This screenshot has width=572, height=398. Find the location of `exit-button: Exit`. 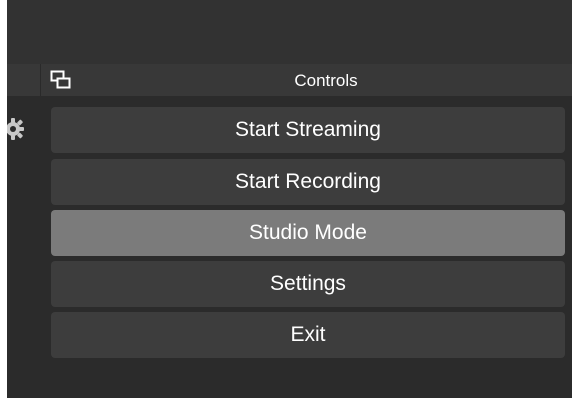

exit-button: Exit is located at coordinates (308, 335).